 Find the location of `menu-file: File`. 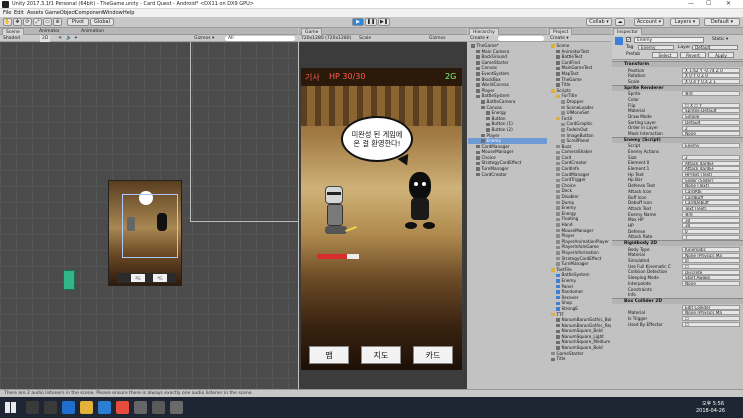

menu-file: File is located at coordinates (7, 13).